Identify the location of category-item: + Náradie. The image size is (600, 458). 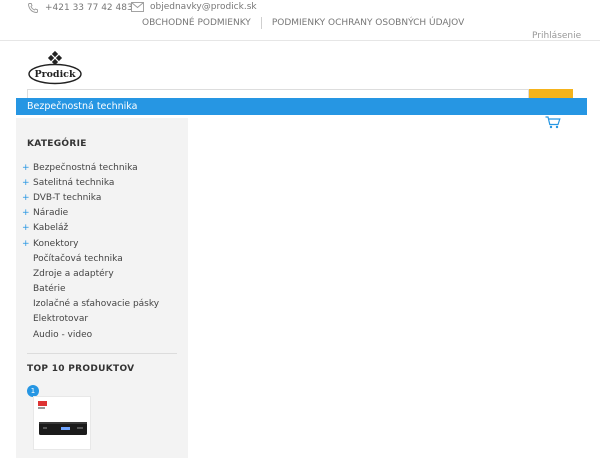
(90, 213).